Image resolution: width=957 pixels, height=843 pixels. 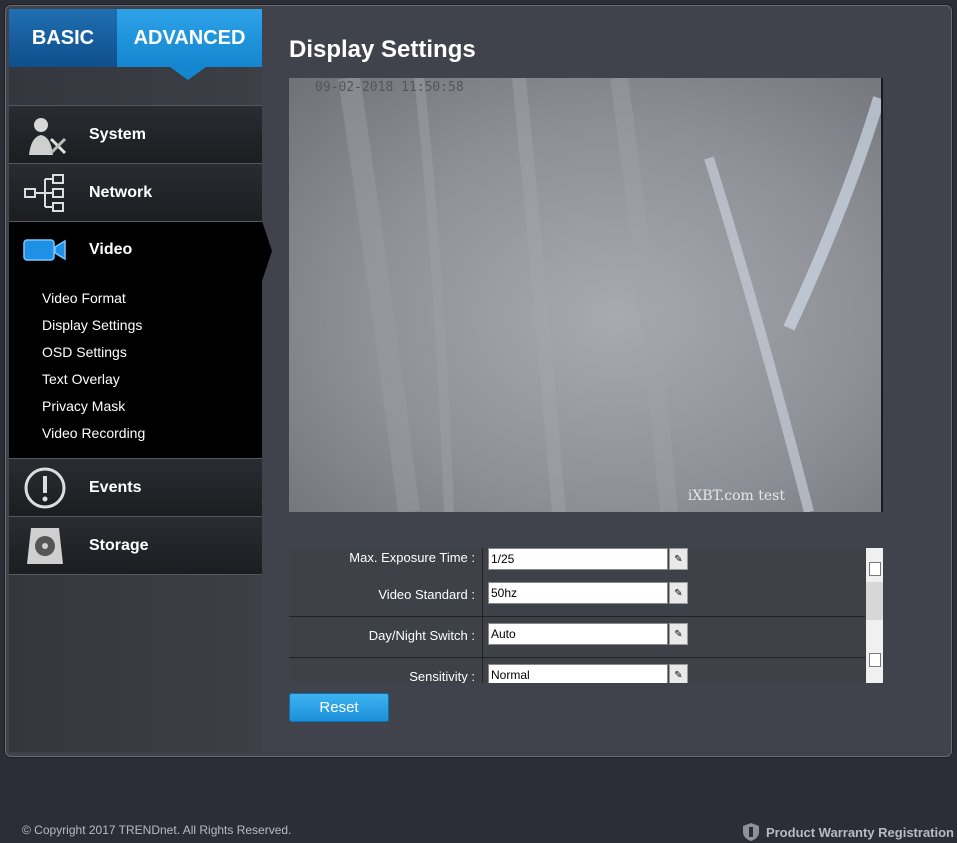 I want to click on network-tree-icon, so click(x=45, y=193).